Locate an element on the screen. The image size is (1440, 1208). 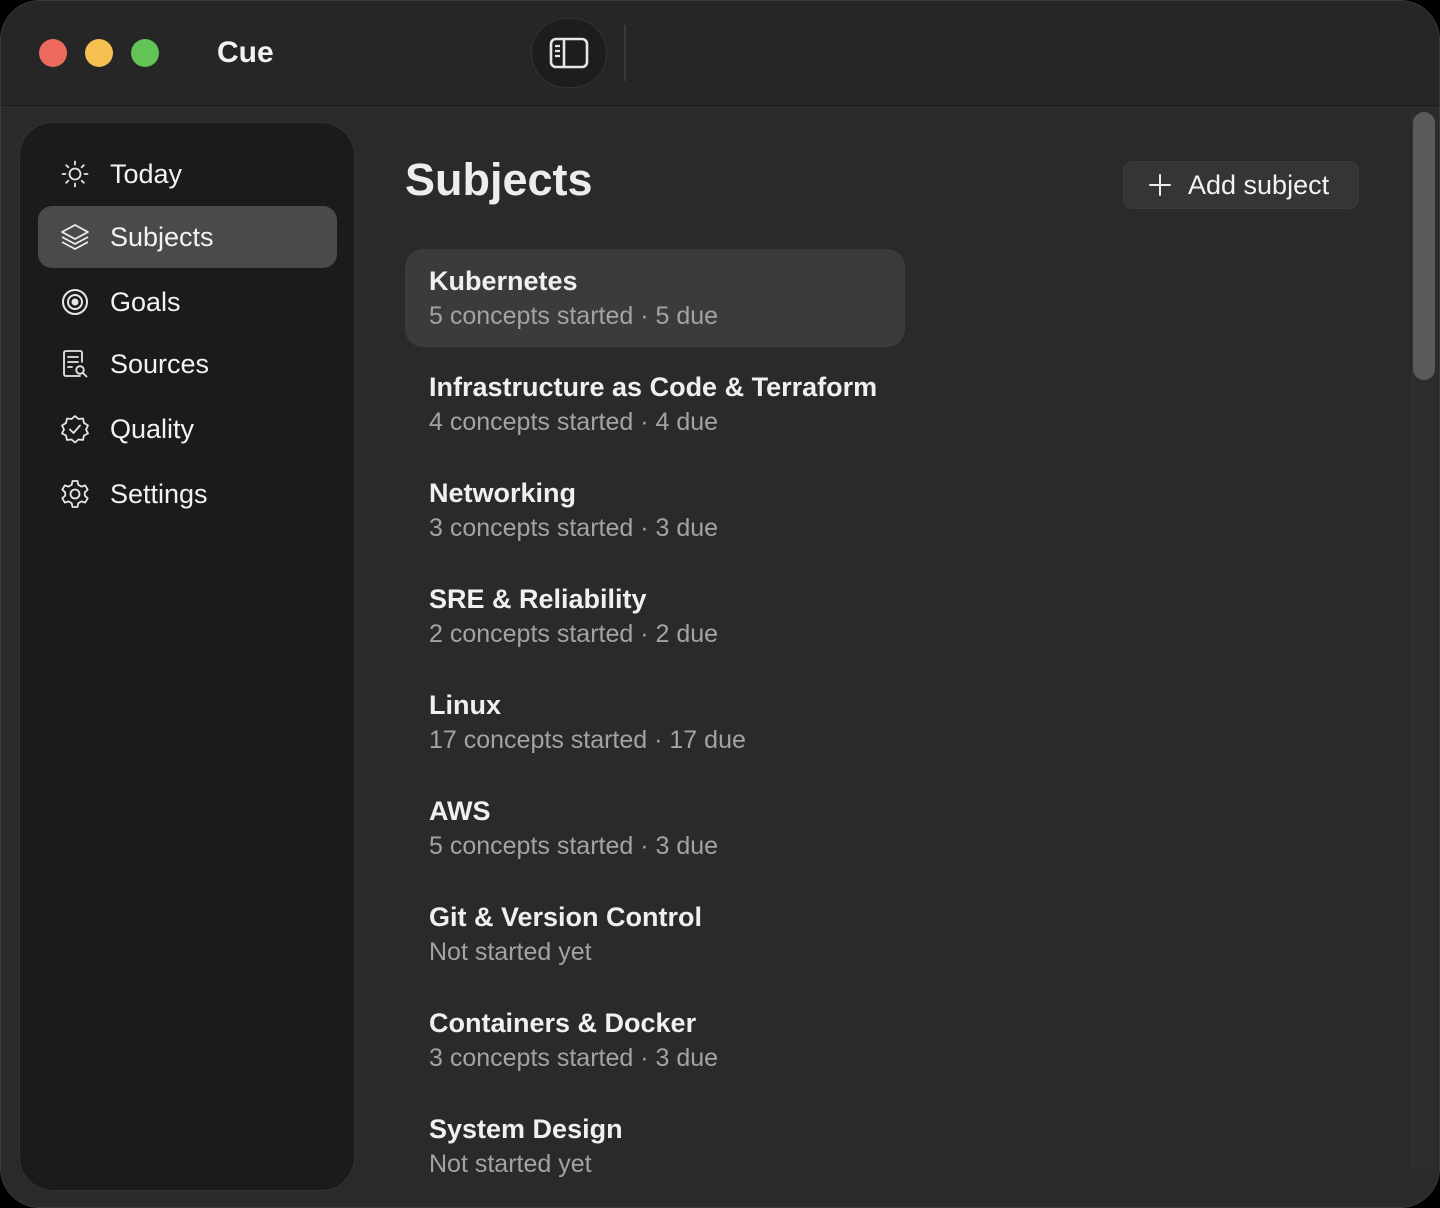
sidebar-toggle-button is located at coordinates (569, 53).